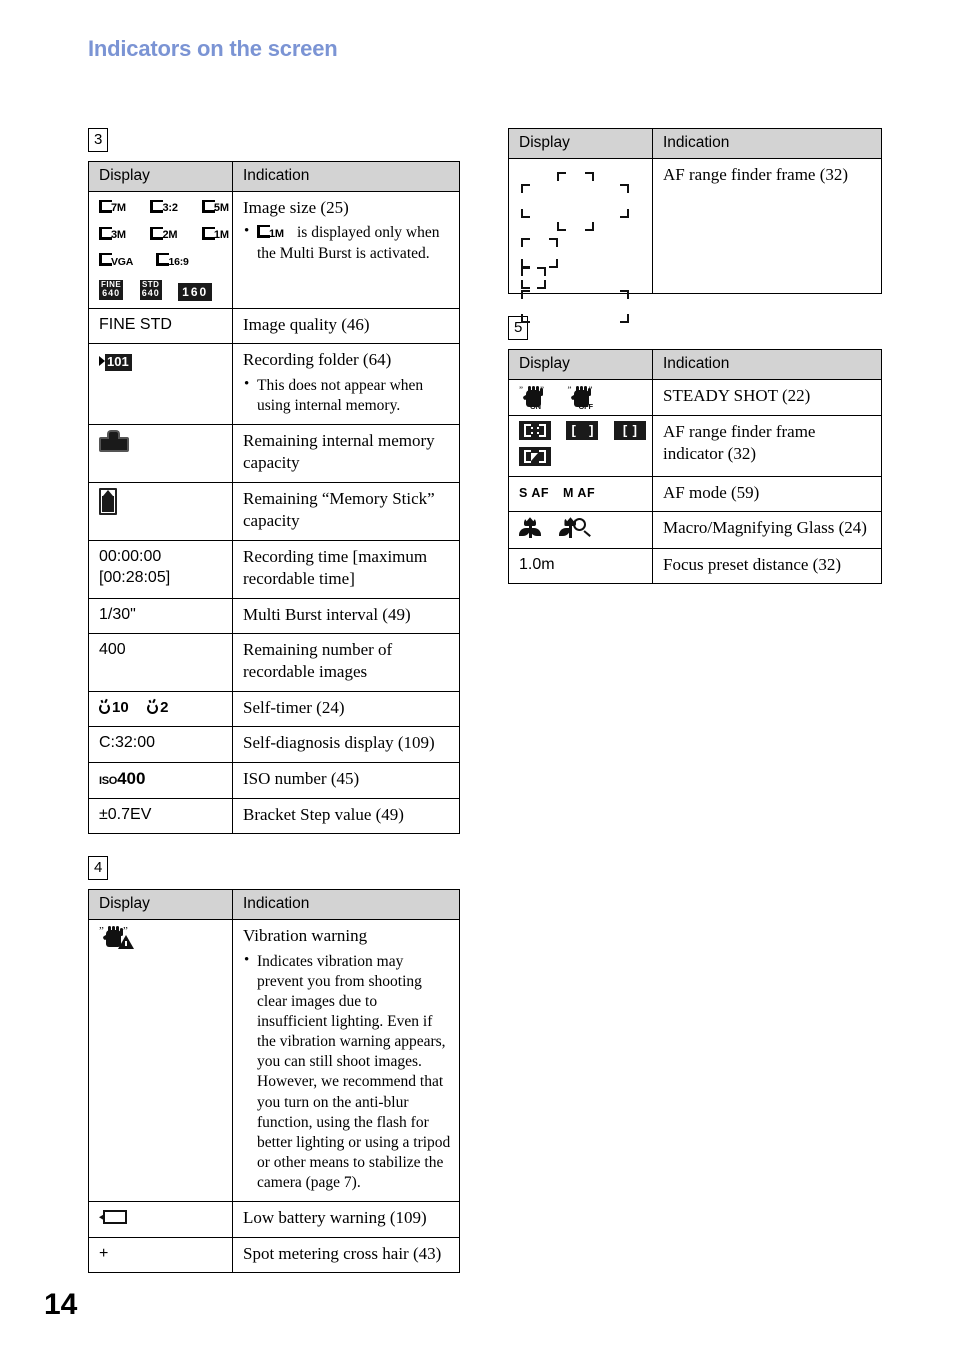 The image size is (954, 1357). What do you see at coordinates (135, 578) in the screenshot?
I see `recording-time-max: [00:28:05]` at bounding box center [135, 578].